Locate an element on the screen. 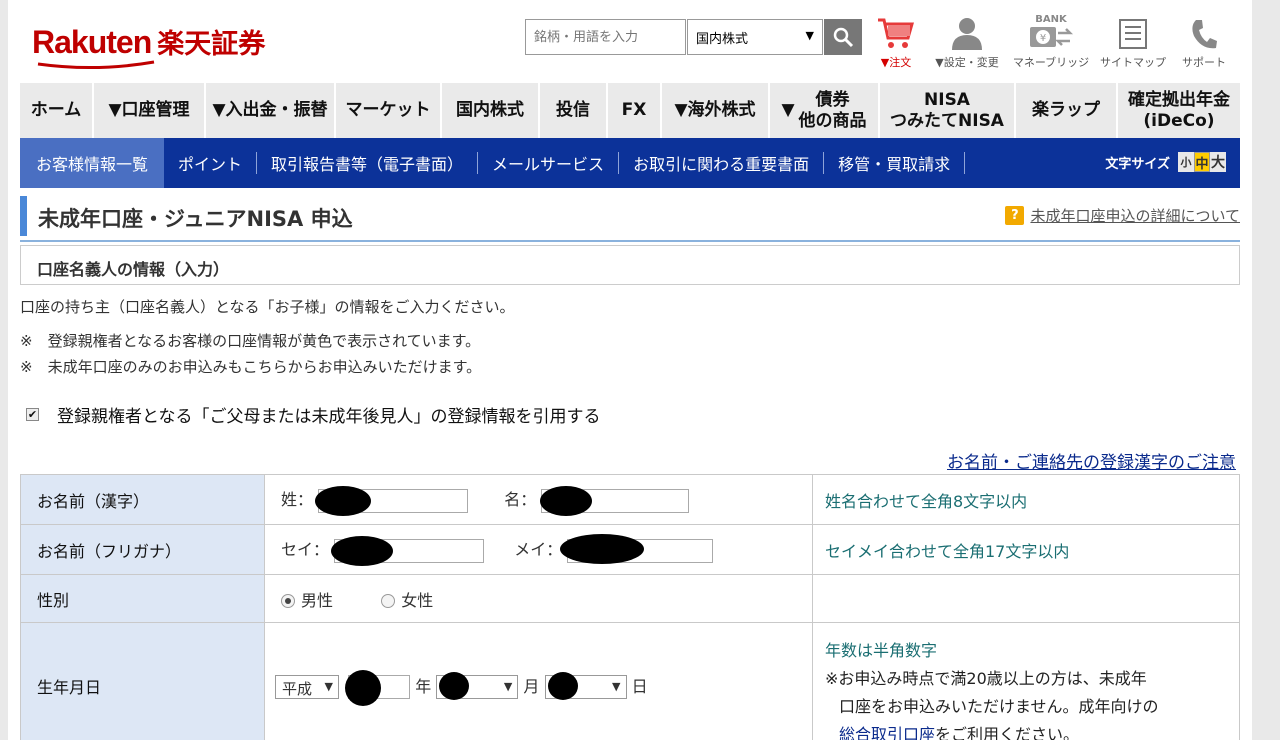 The width and height of the screenshot is (1280, 740). last-name-kana-input is located at coordinates (408, 550).